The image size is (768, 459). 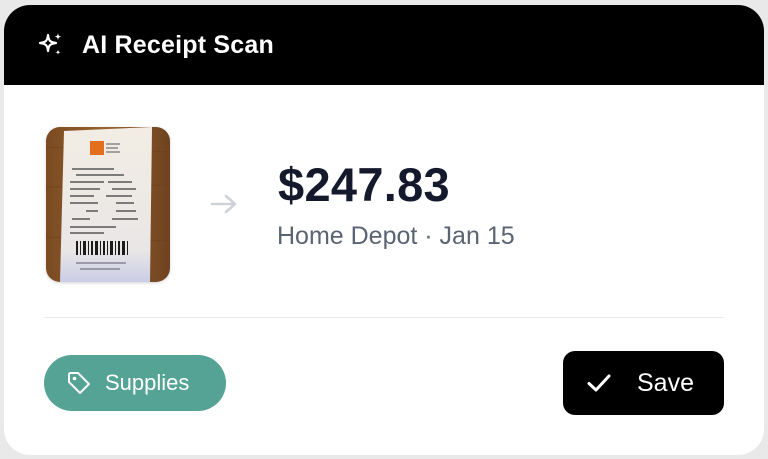 I want to click on category-label: Supplies, so click(x=147, y=382).